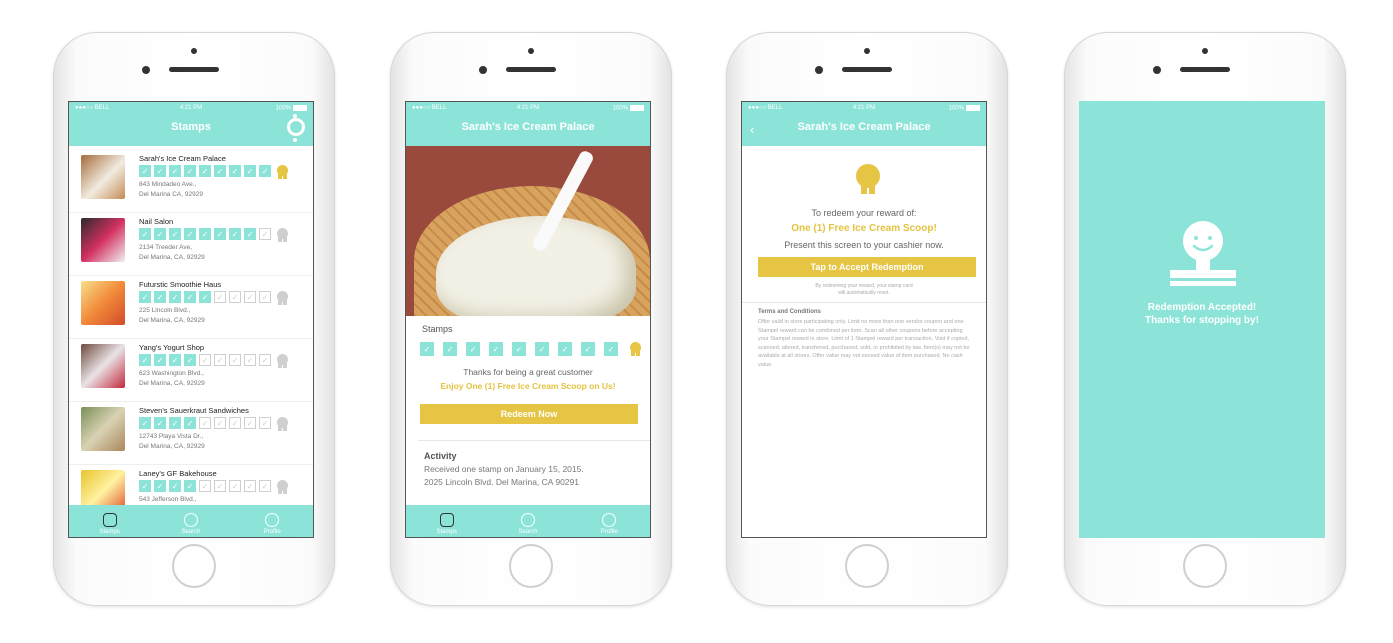 This screenshot has width=1393, height=643. Describe the element at coordinates (528, 231) in the screenshot. I see `ice-cream-photo` at that location.